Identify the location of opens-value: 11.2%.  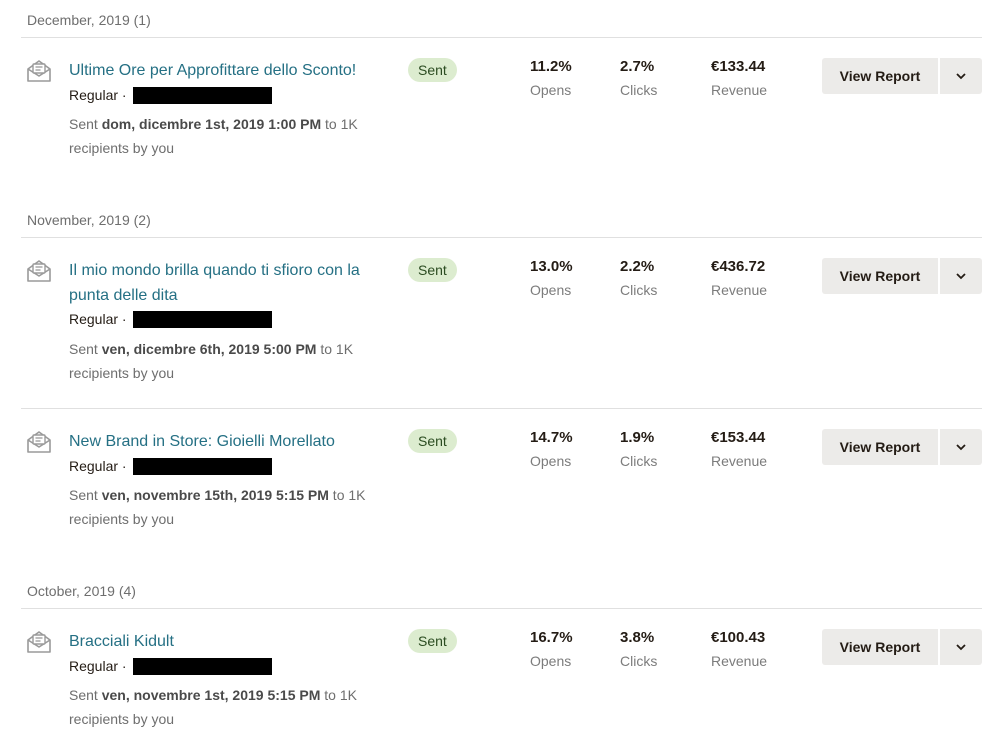
(551, 66).